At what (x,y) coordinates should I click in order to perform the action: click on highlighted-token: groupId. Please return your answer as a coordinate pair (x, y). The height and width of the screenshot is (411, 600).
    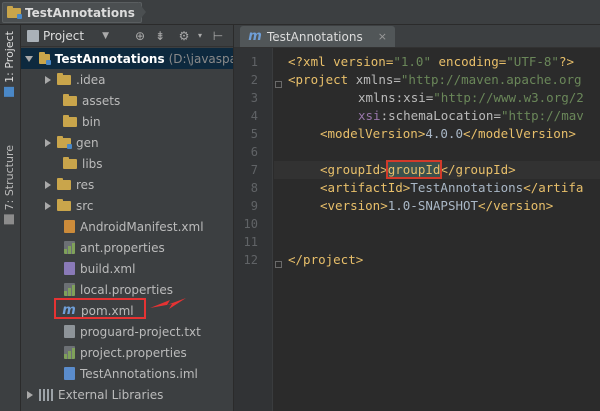
    Looking at the image, I should click on (414, 169).